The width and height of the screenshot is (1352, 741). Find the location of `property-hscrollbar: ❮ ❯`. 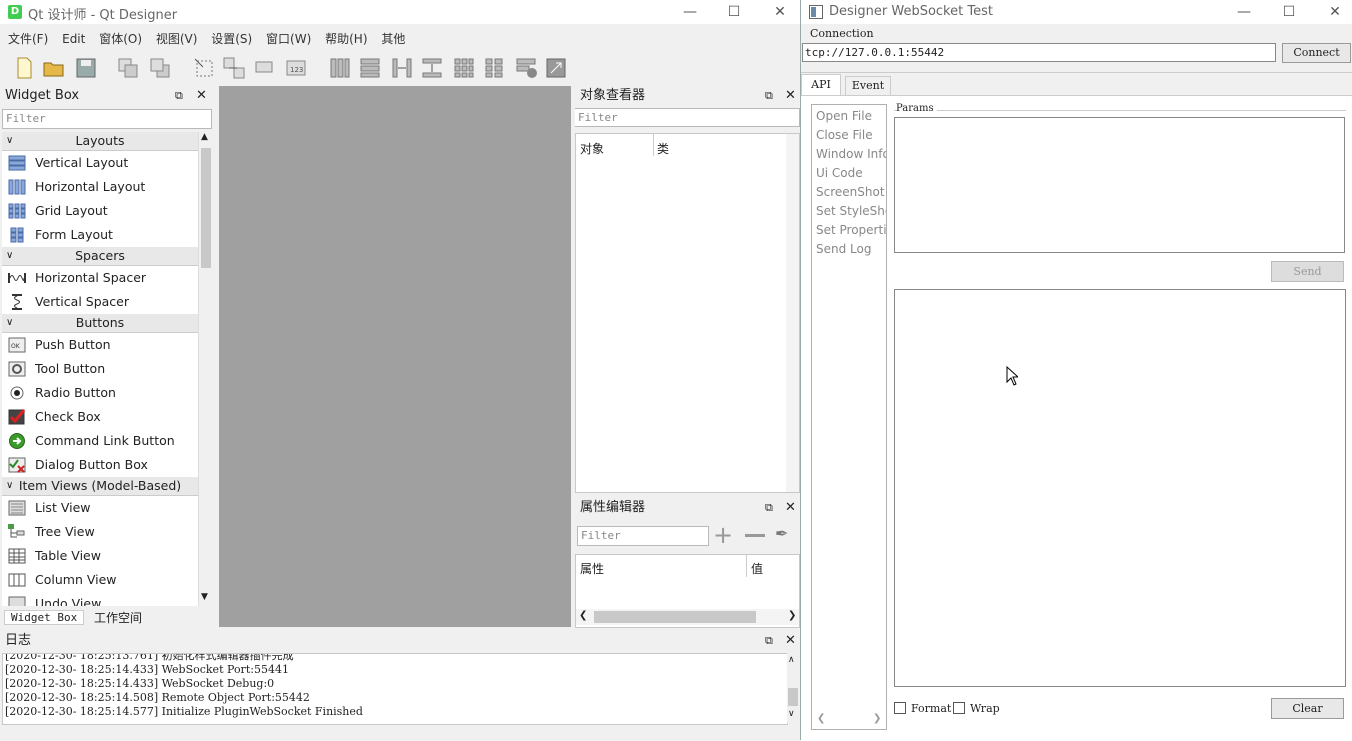

property-hscrollbar: ❮ ❯ is located at coordinates (687, 617).